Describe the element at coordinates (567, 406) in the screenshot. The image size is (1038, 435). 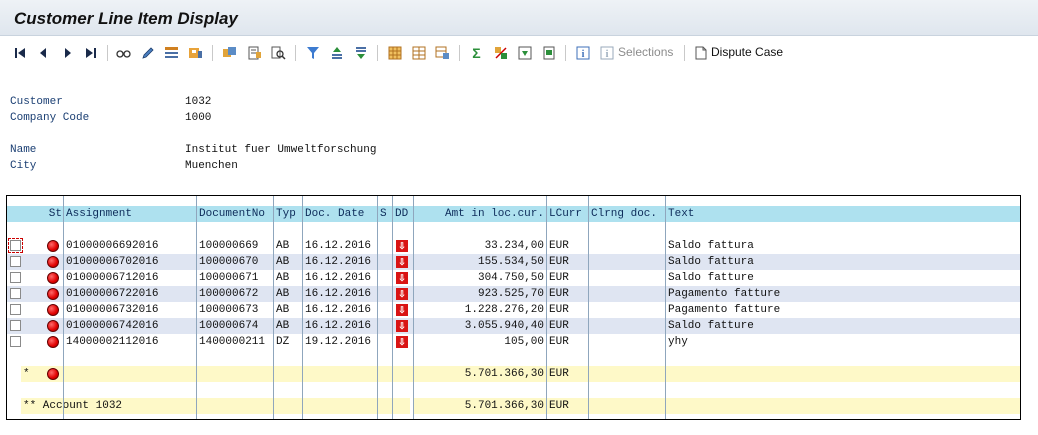
I see `account-total-currency: EUR` at that location.